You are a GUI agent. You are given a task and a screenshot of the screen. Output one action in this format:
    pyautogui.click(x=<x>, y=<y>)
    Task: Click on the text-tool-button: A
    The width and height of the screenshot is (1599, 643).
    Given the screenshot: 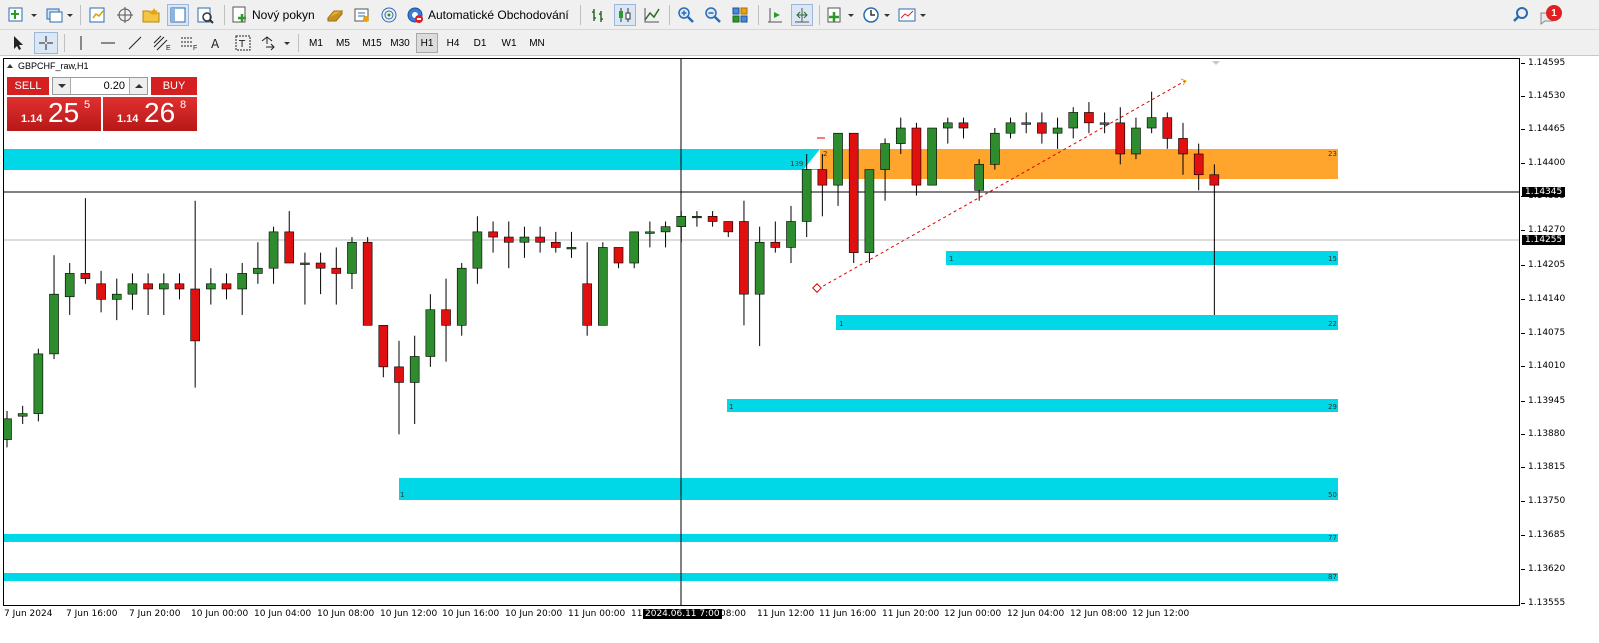 What is the action you would take?
    pyautogui.click(x=216, y=43)
    